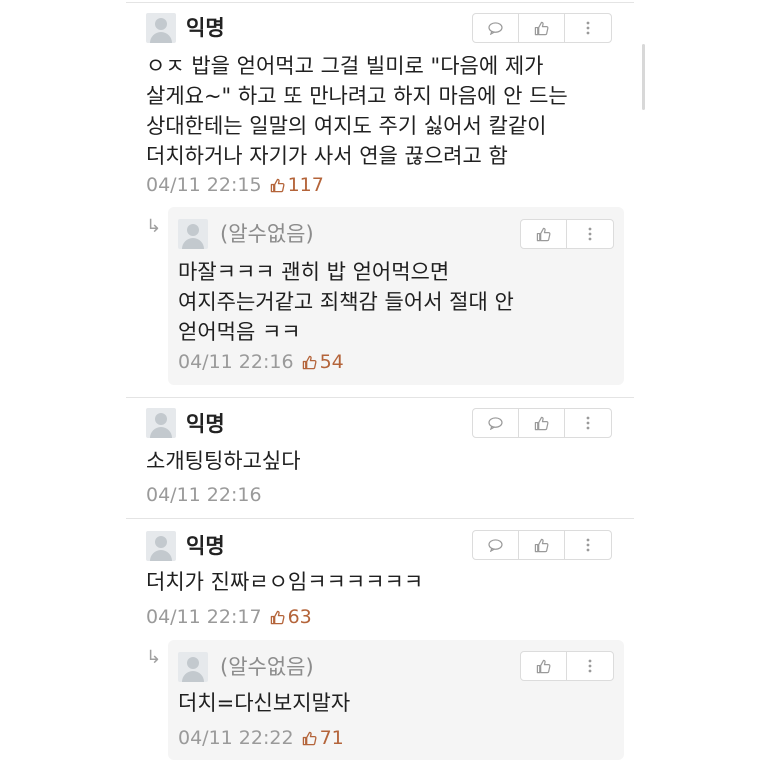  I want to click on reply-item: (알수없음) 더치=다신보지말자 04/11 22:22 71, so click(396, 700).